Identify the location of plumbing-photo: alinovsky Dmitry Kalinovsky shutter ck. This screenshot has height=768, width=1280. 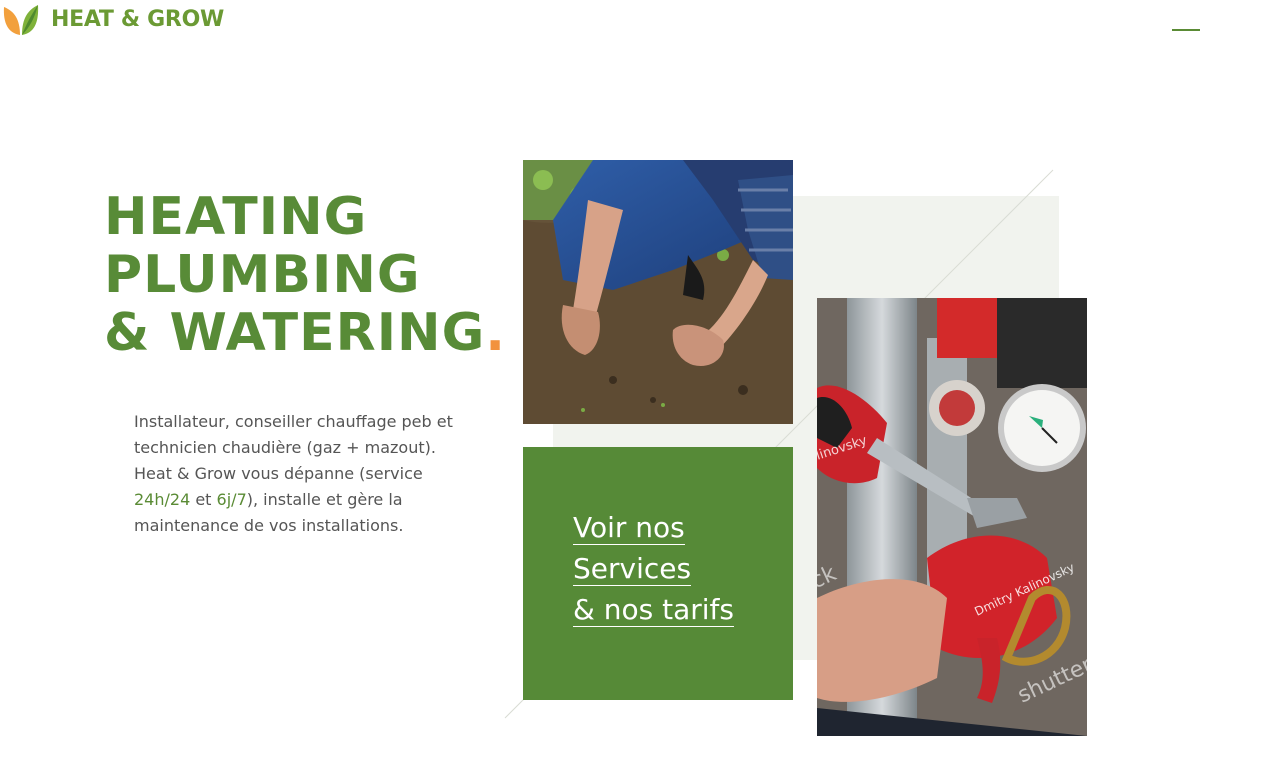
(952, 517).